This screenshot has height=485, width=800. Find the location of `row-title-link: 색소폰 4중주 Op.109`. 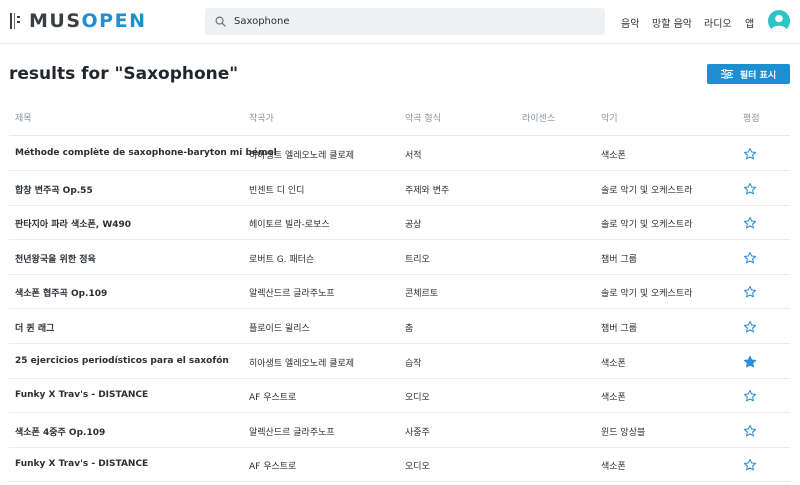

row-title-link: 색소폰 4중주 Op.109 is located at coordinates (60, 431).